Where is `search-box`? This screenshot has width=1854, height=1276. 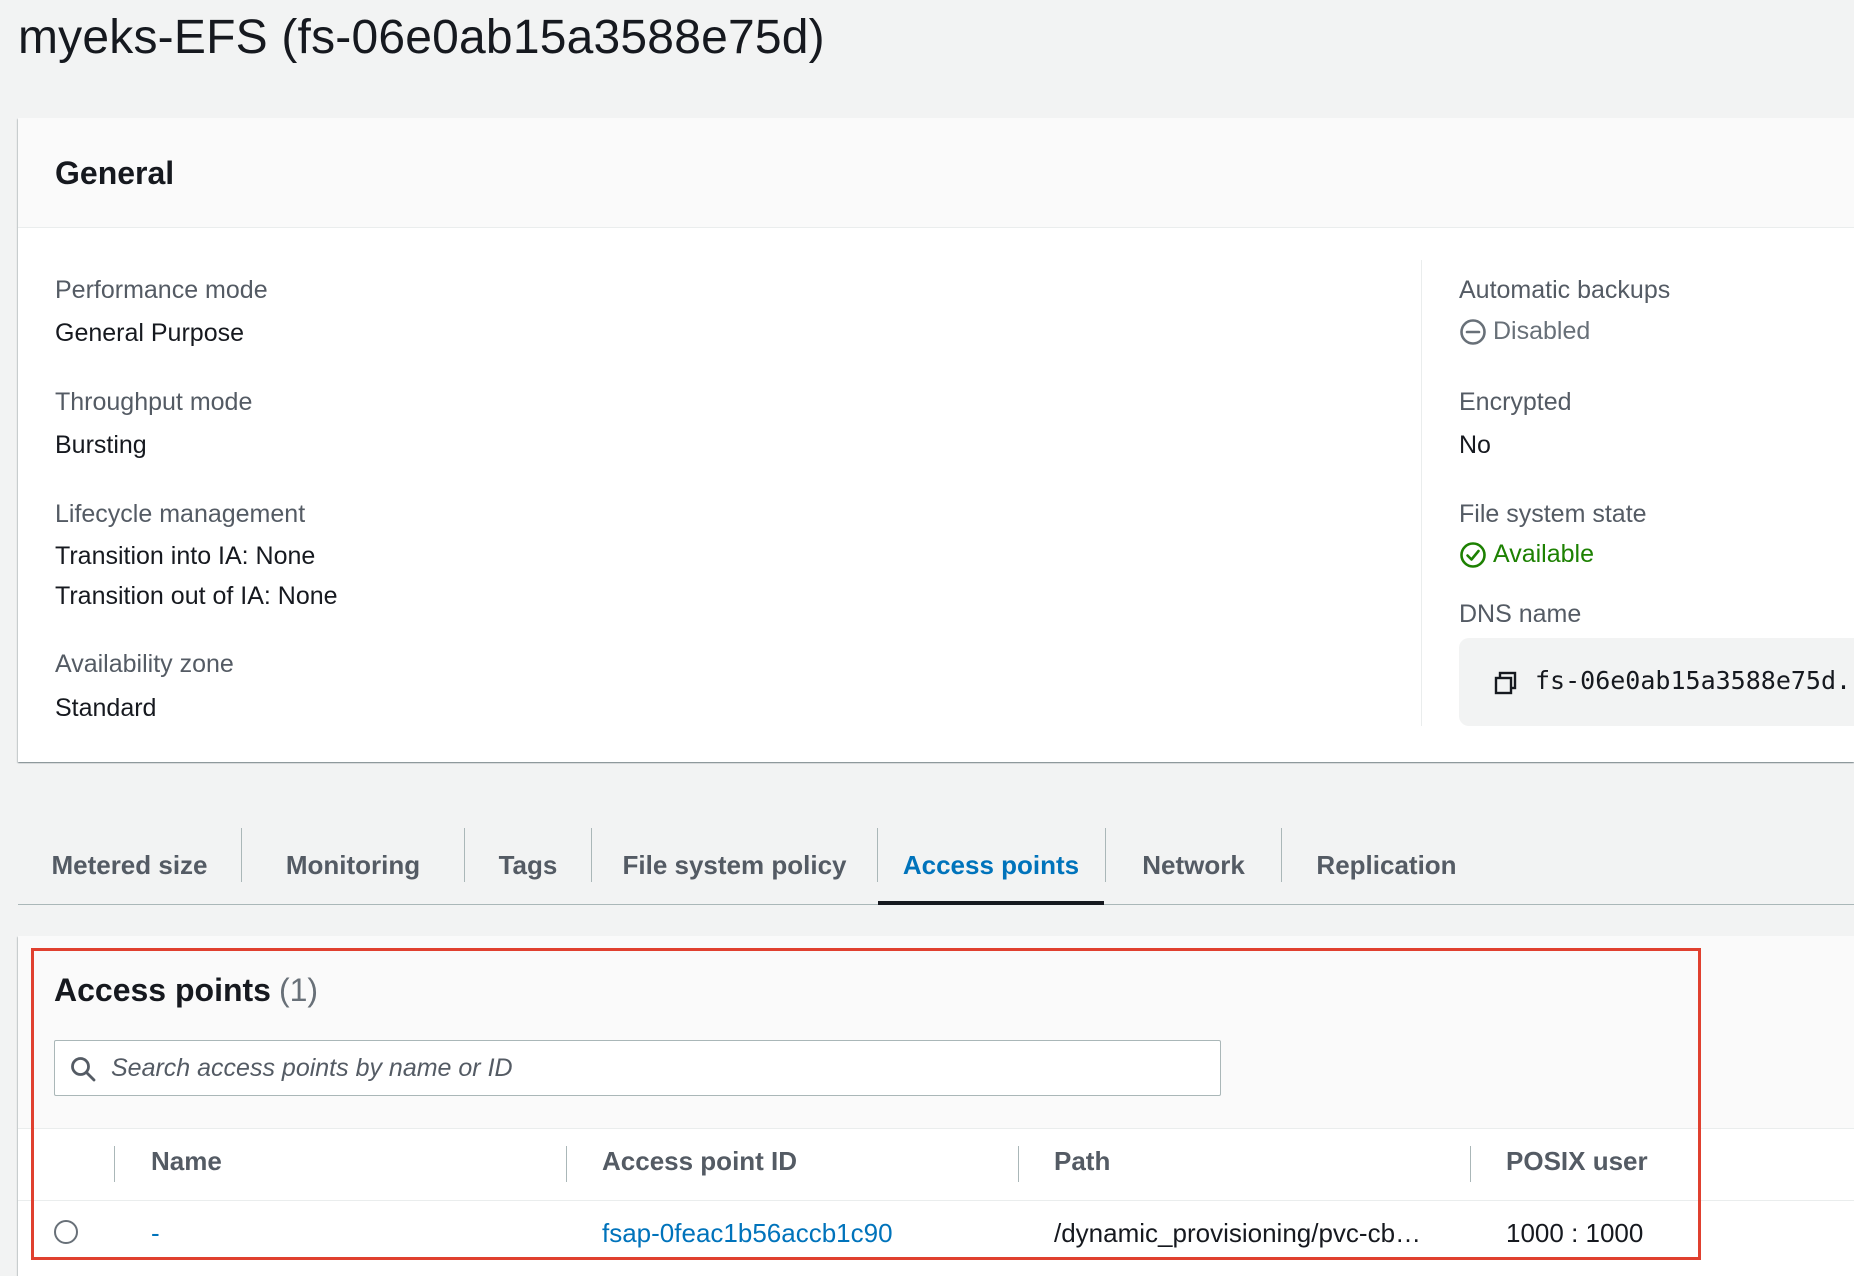
search-box is located at coordinates (637, 1068).